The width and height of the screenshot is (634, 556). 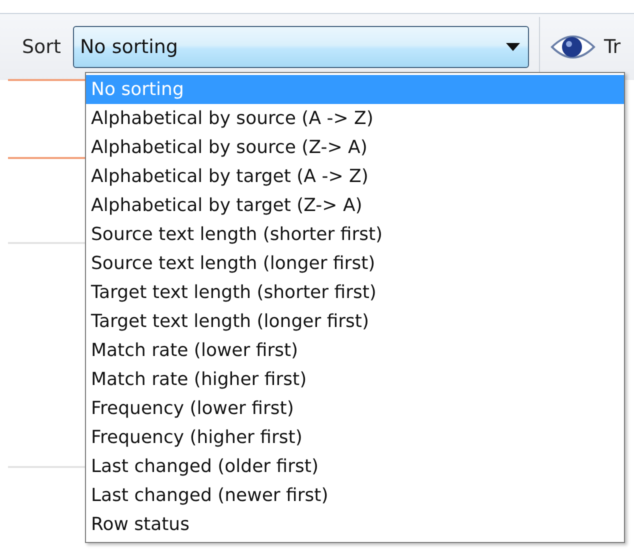 What do you see at coordinates (355, 321) in the screenshot?
I see `sort-option: Target text length (longer first)` at bounding box center [355, 321].